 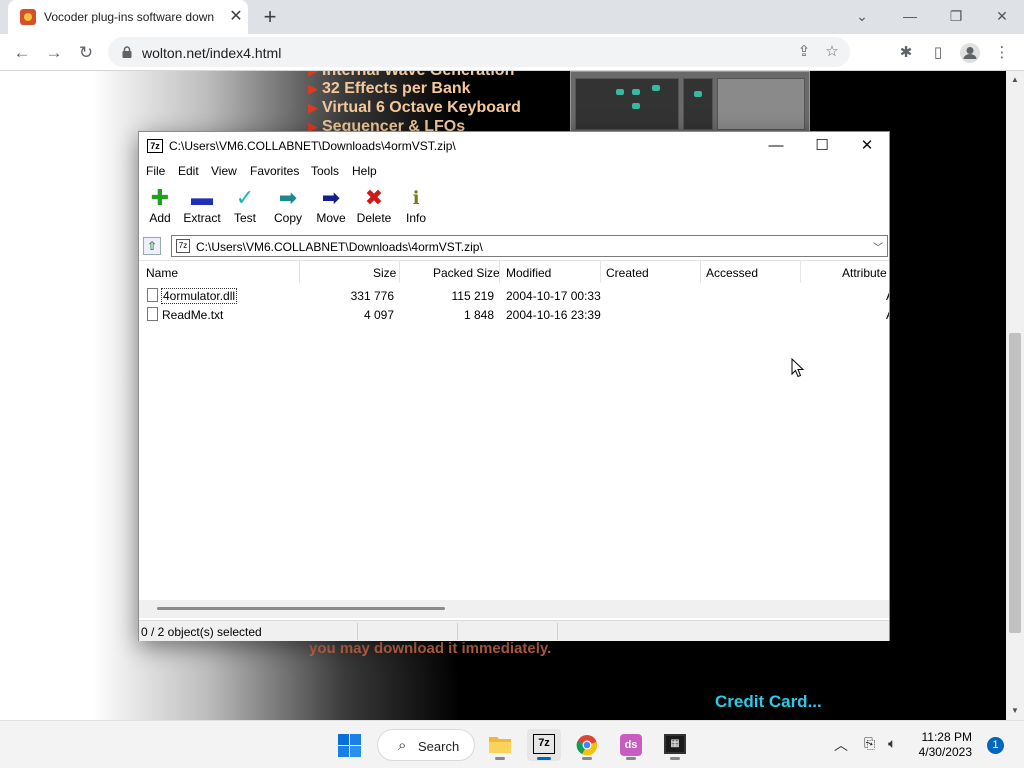 What do you see at coordinates (906, 53) in the screenshot?
I see `extensions-icon: ✱` at bounding box center [906, 53].